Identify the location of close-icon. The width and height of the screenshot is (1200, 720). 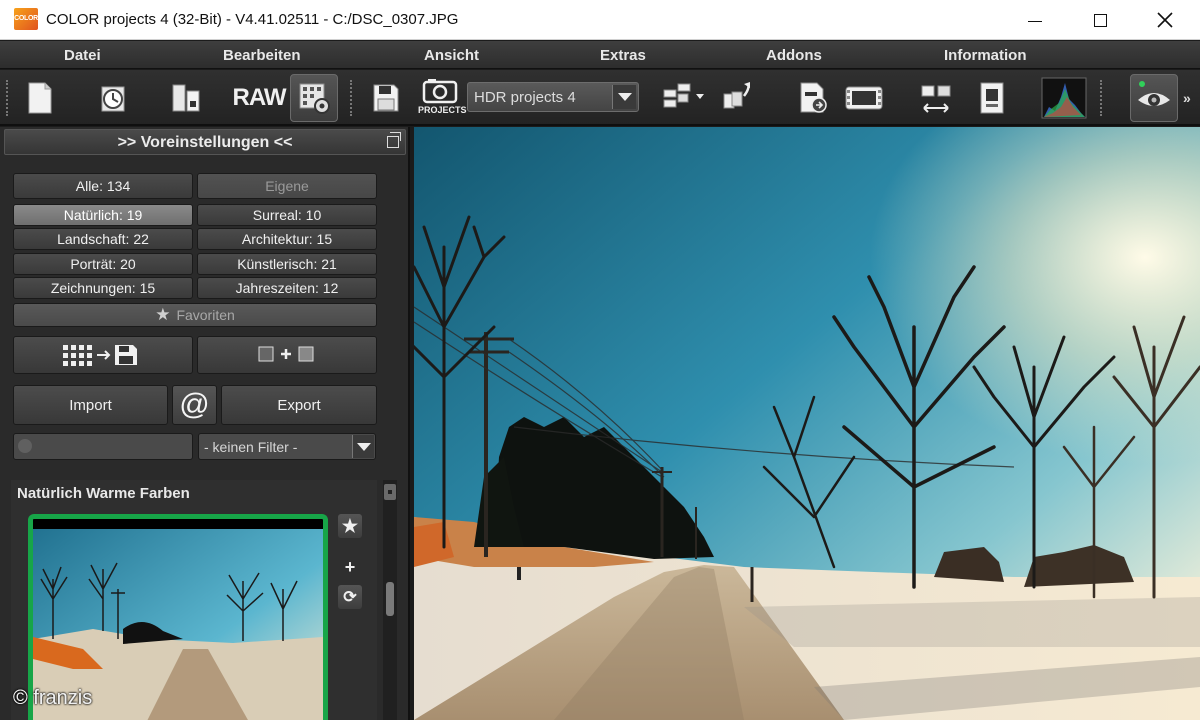
(1165, 20).